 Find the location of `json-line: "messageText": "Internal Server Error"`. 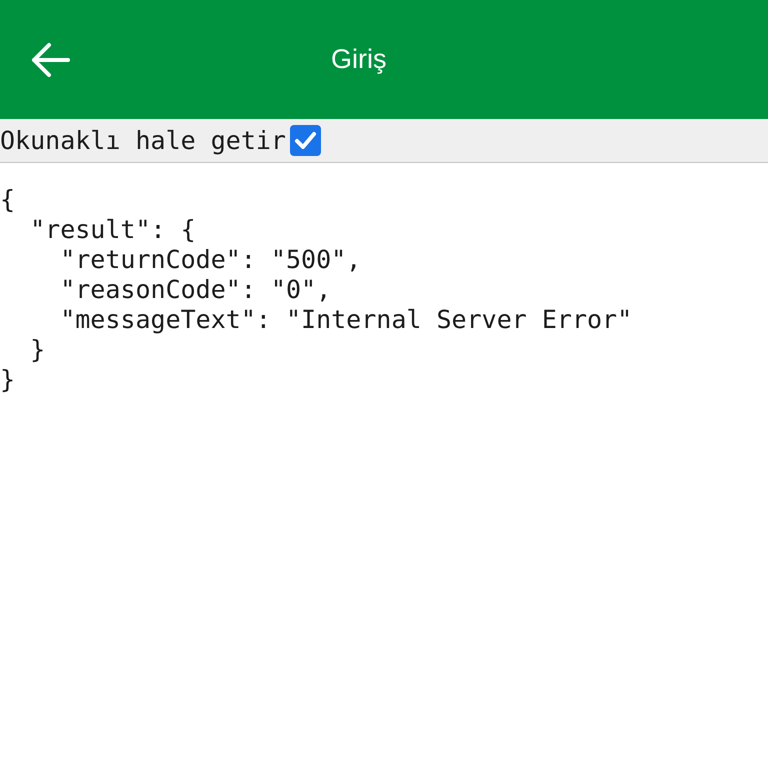

json-line: "messageText": "Internal Server Error" is located at coordinates (345, 320).